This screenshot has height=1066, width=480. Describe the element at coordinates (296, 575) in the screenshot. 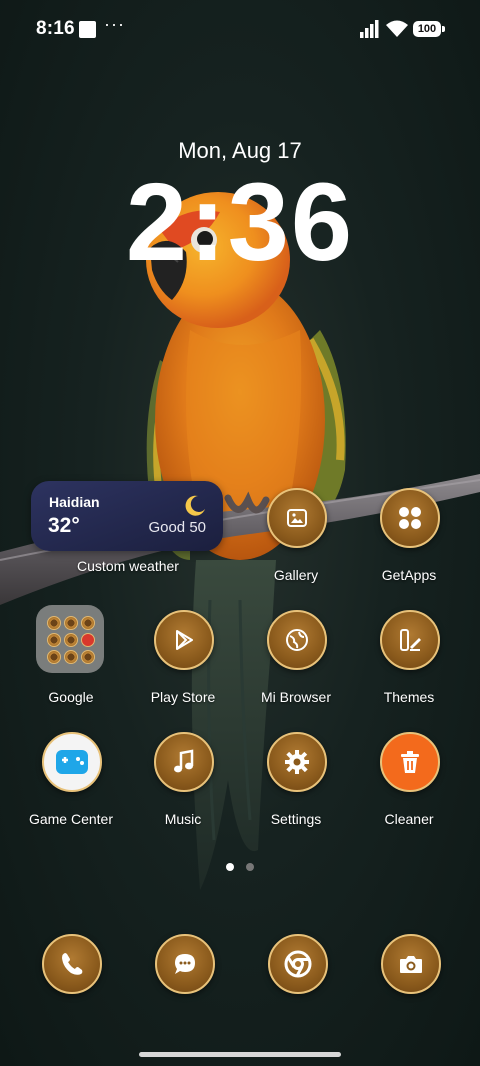

I see `app-label: Gallery` at that location.